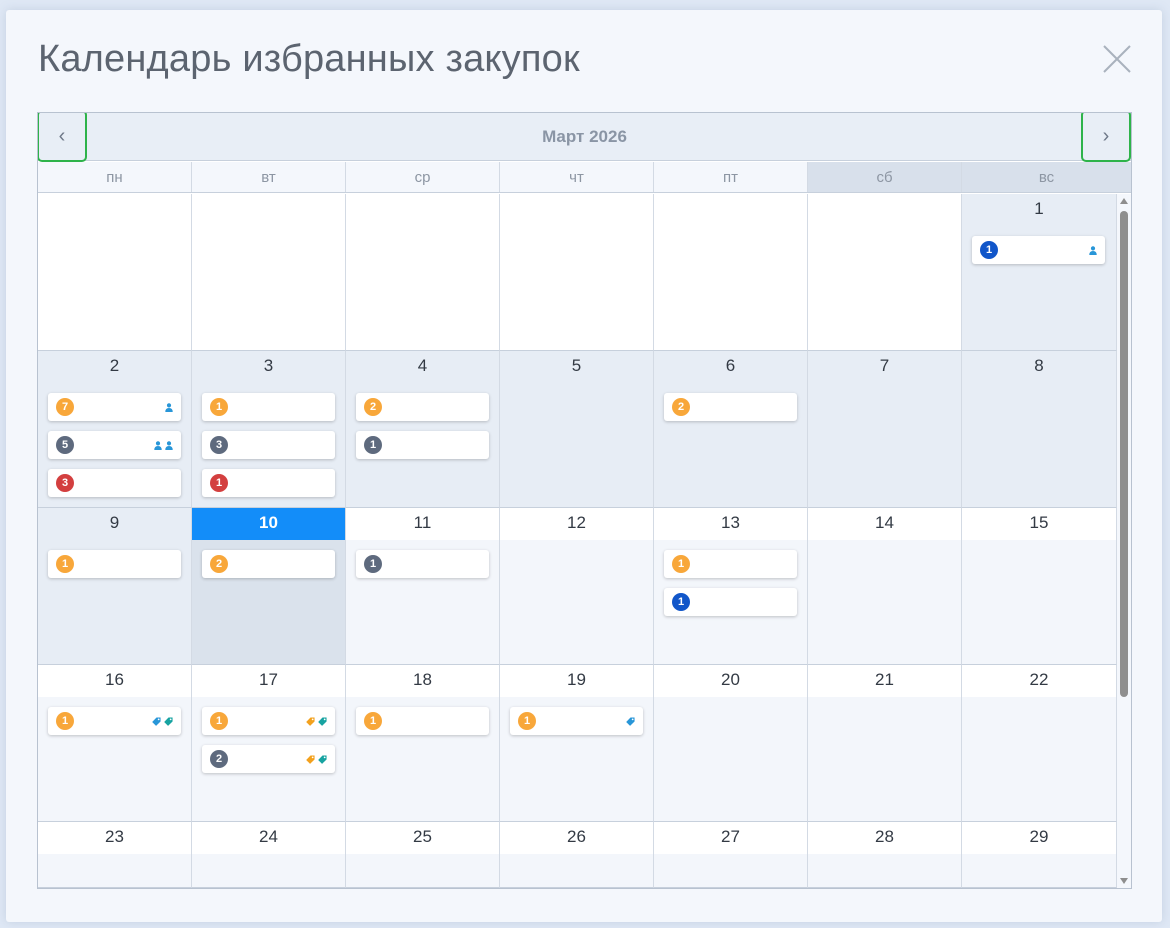  What do you see at coordinates (885, 429) in the screenshot?
I see `day-cell: 7` at bounding box center [885, 429].